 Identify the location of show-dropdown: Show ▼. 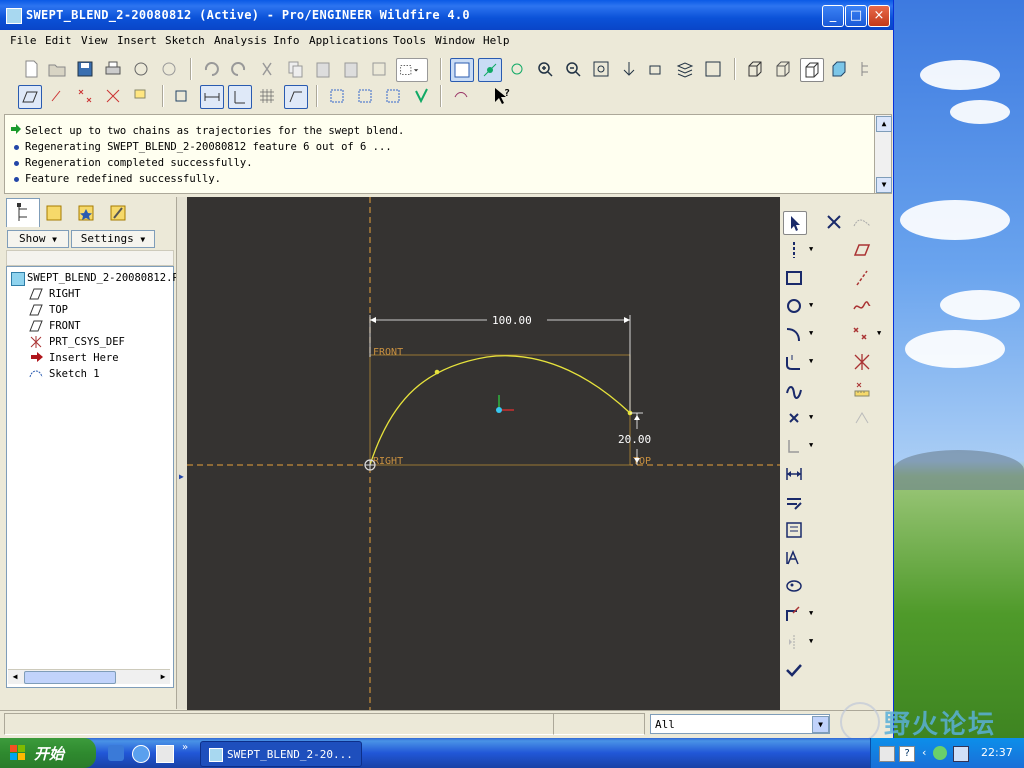
(38, 239).